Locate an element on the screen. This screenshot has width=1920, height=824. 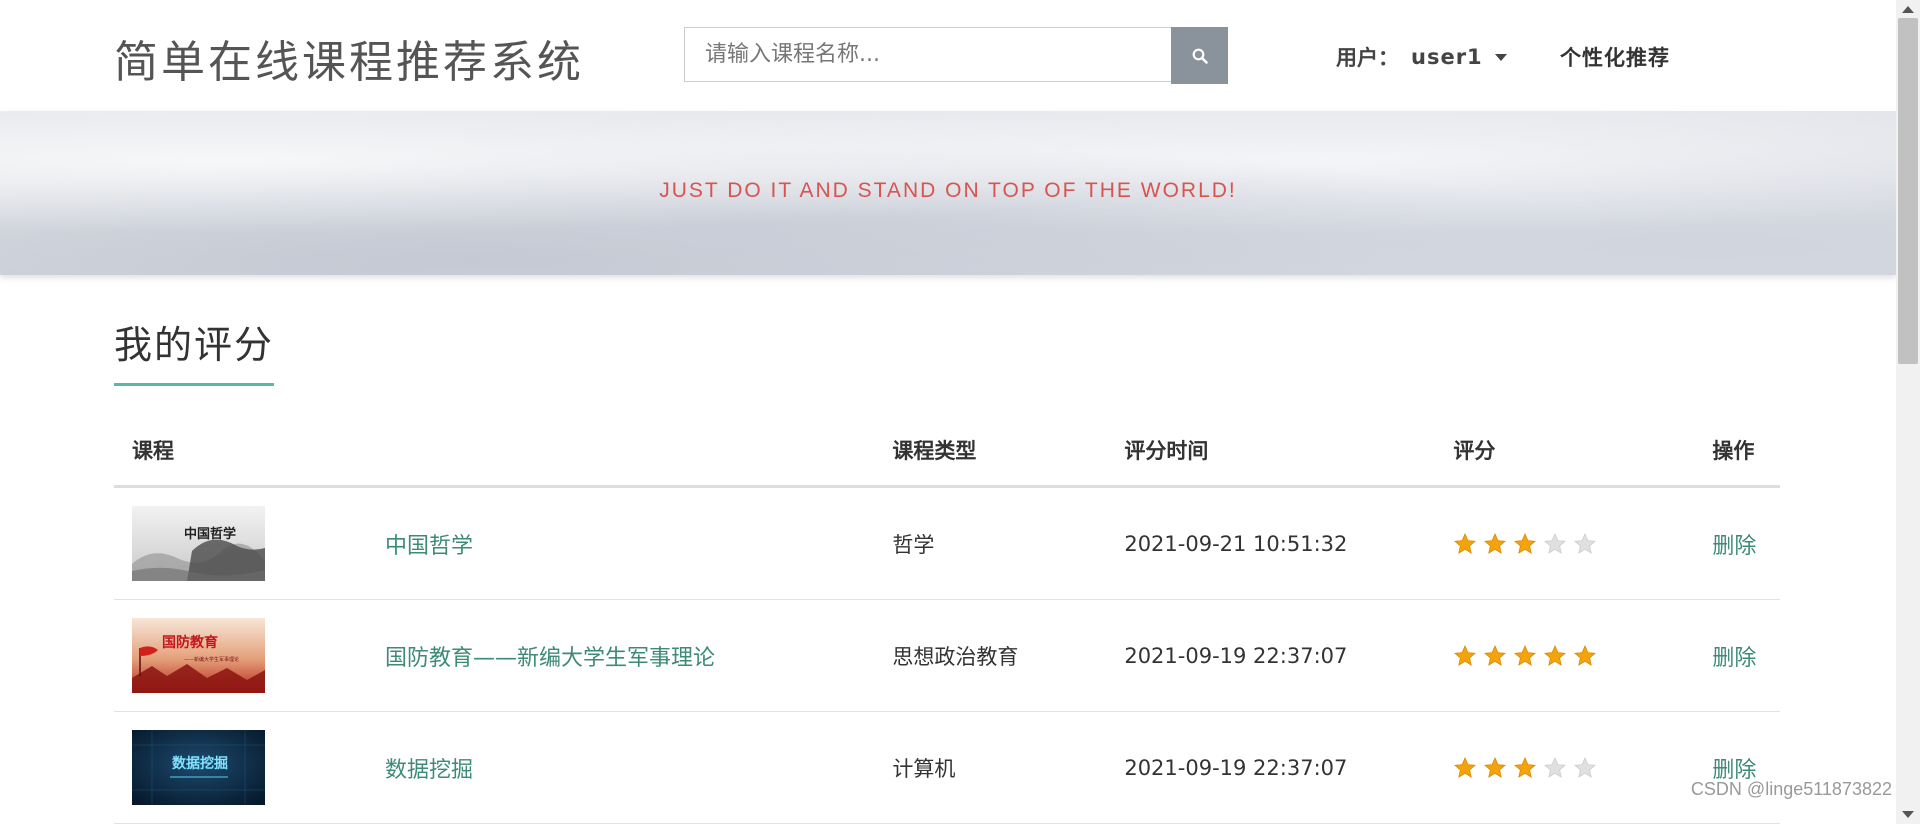
table-row: 中国哲学 中国哲学 哲学 2021-09-21 10:51:32 删除 is located at coordinates (947, 543).